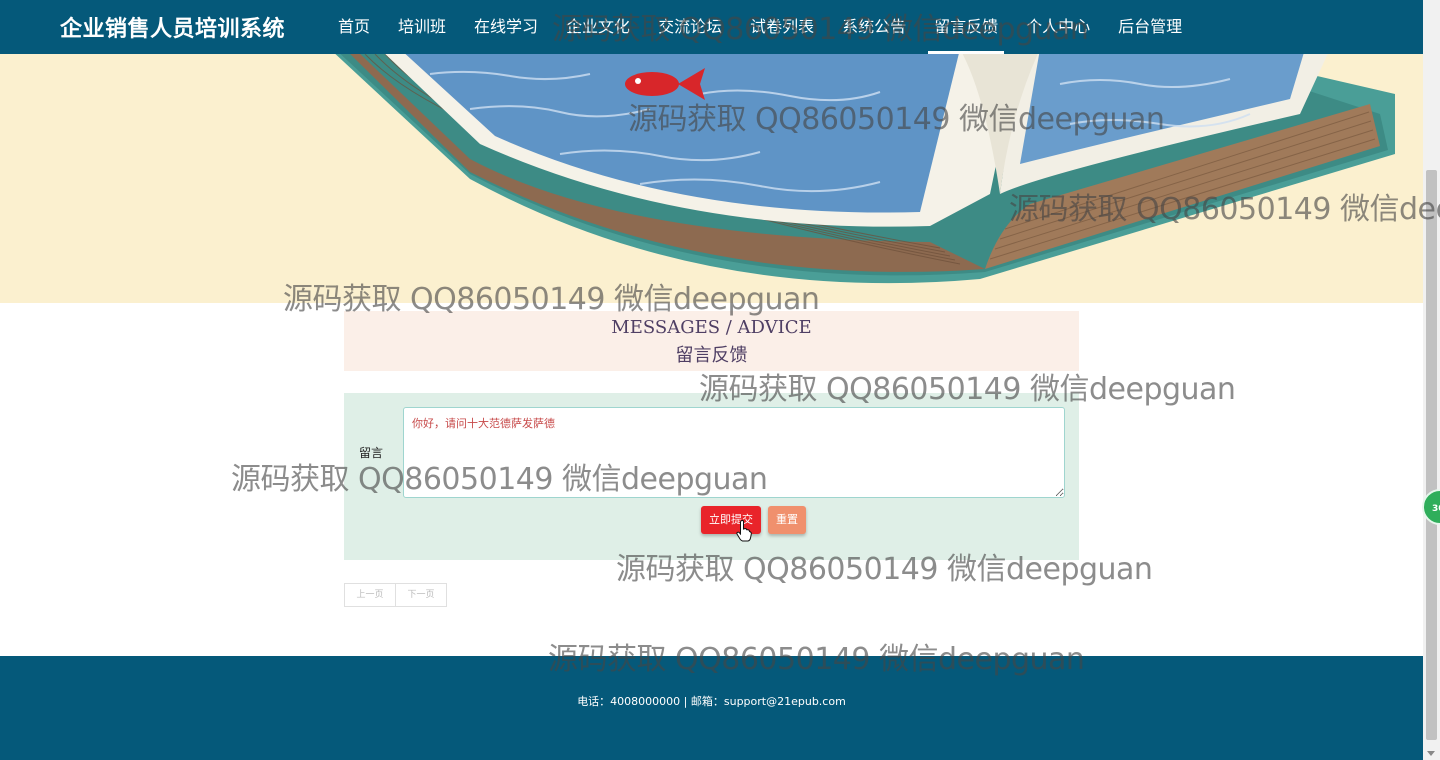 This screenshot has width=1440, height=760. Describe the element at coordinates (1150, 27) in the screenshot. I see `nav-item-admin: 后台管理` at that location.